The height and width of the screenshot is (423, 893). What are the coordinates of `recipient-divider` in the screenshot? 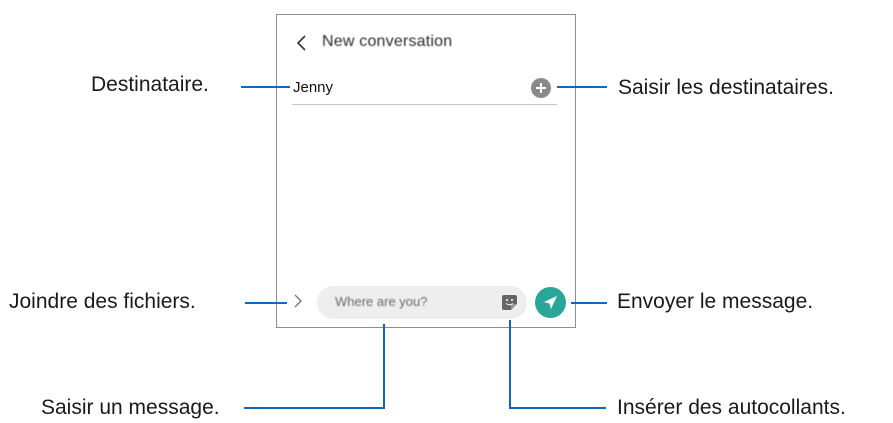 It's located at (424, 104).